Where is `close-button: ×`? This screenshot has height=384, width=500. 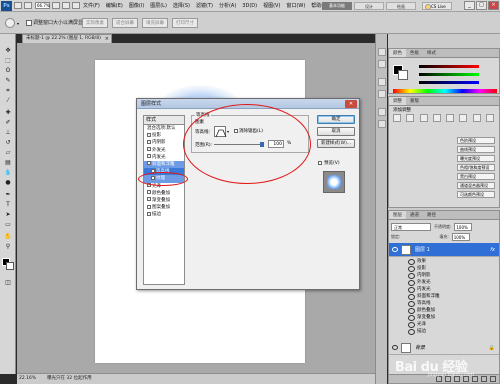
close-button: × is located at coordinates (493, 5).